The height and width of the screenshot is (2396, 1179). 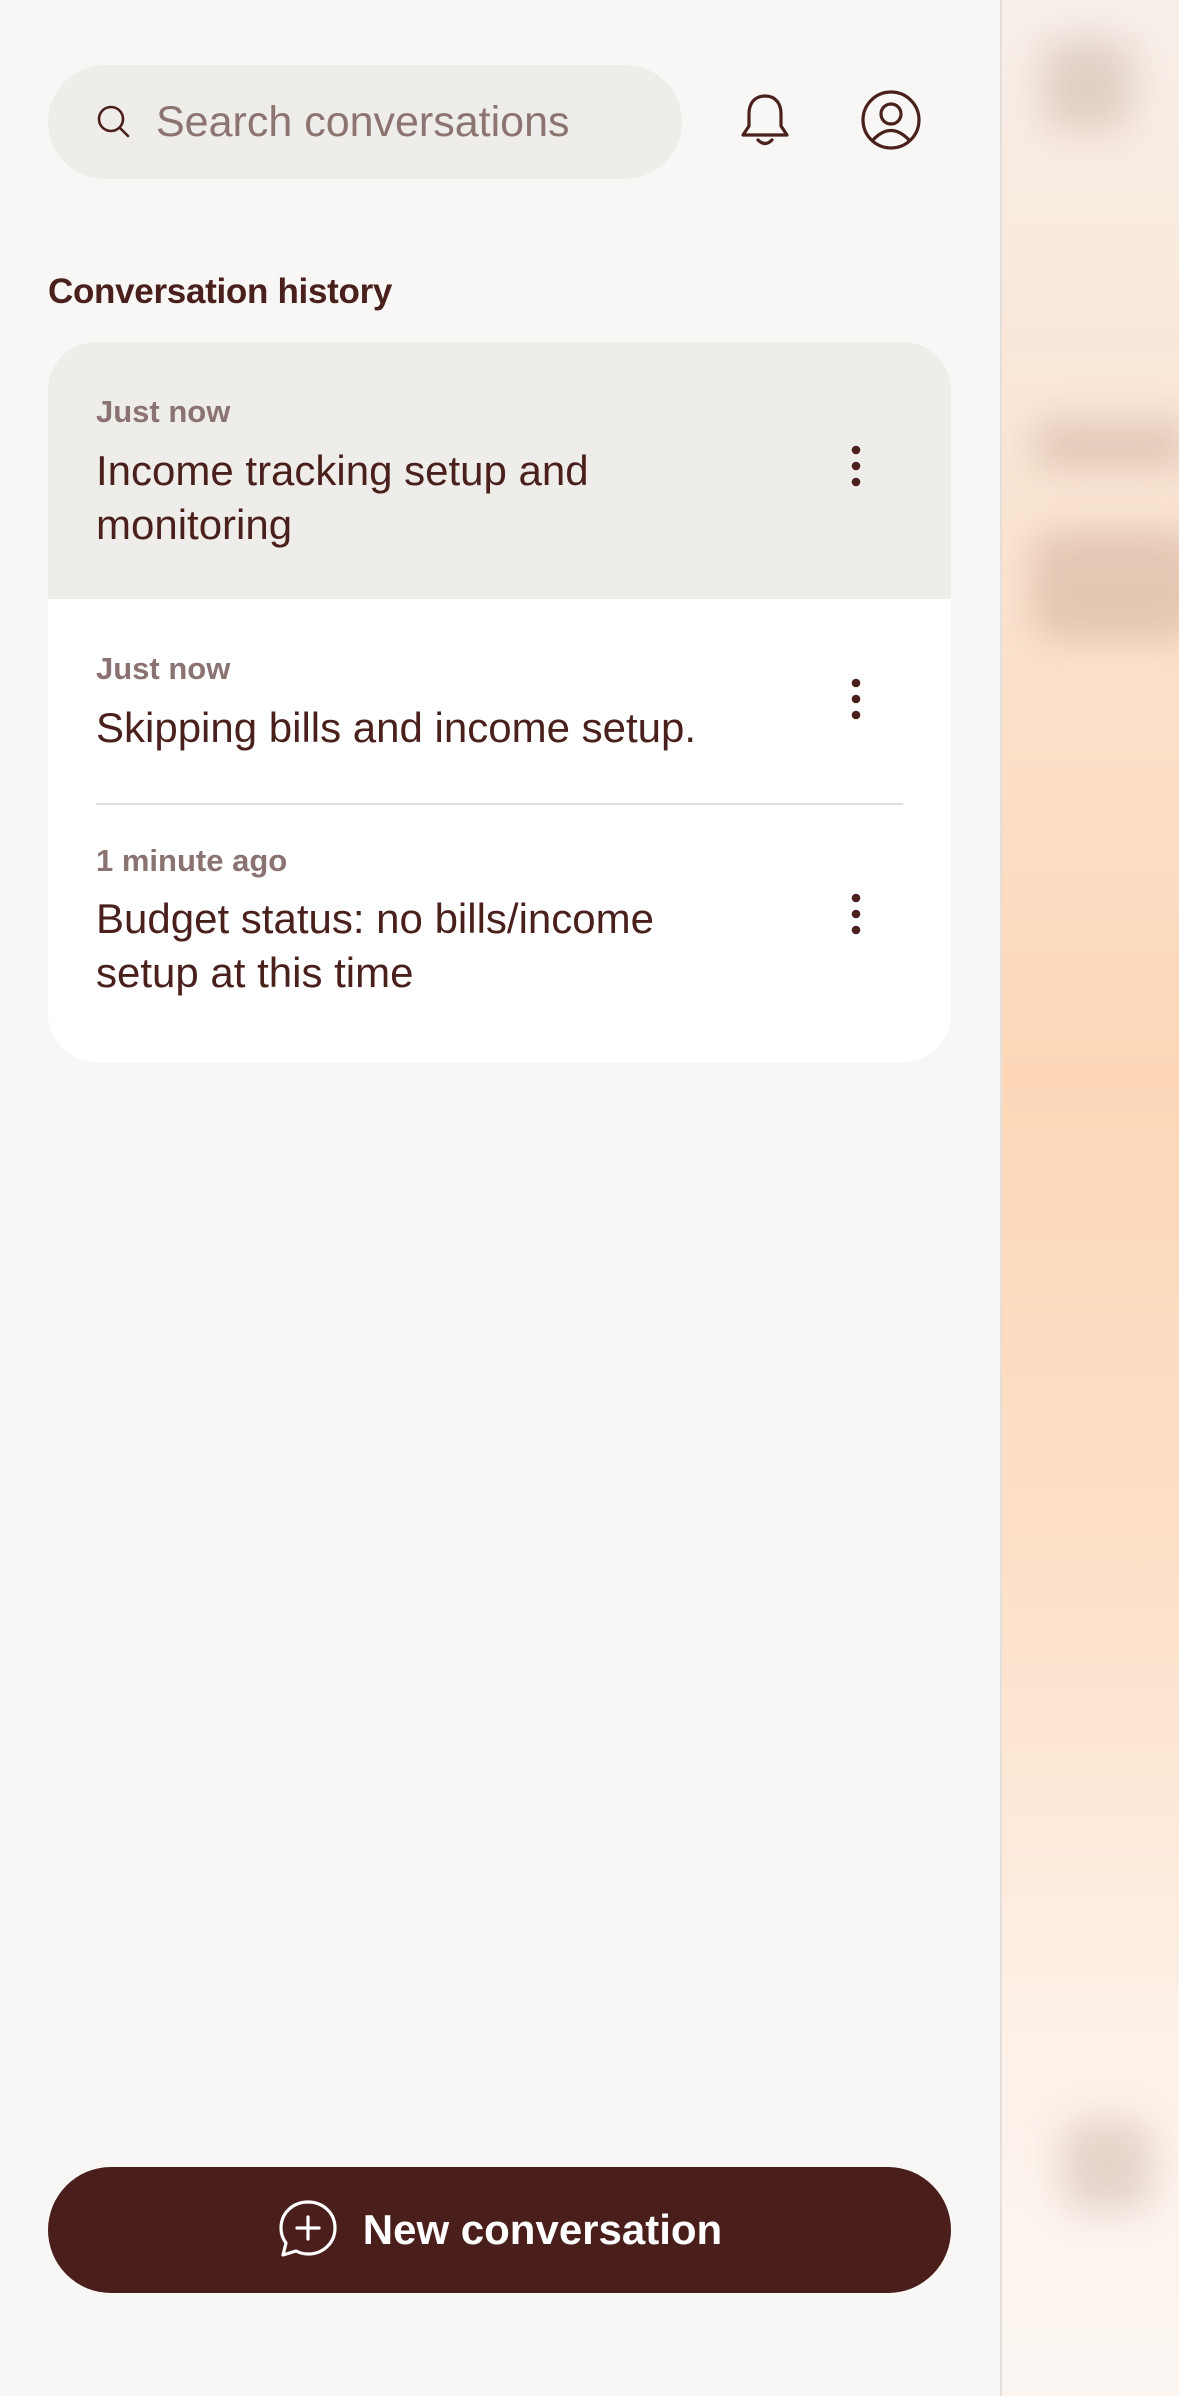 What do you see at coordinates (114, 122) in the screenshot?
I see `search-icon` at bounding box center [114, 122].